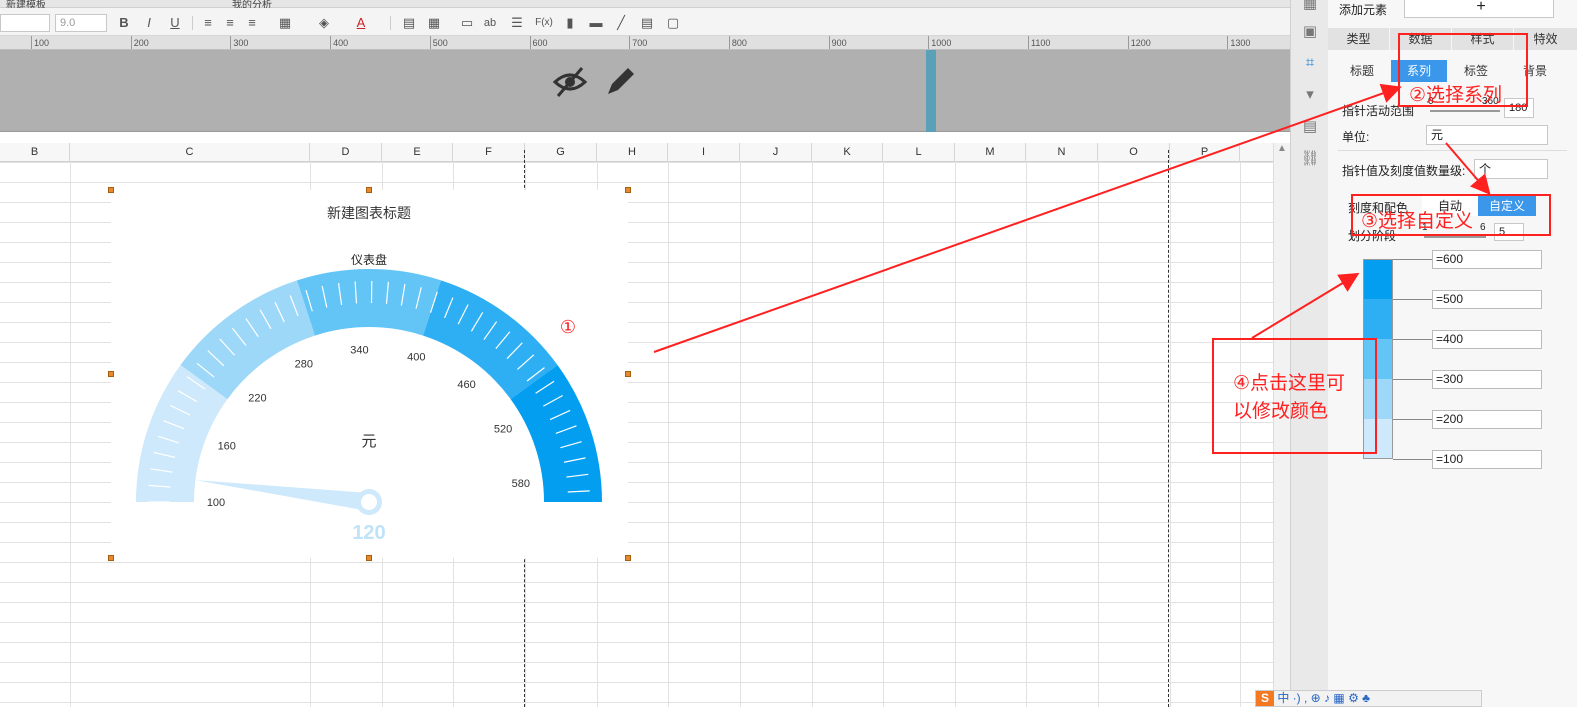 Image resolution: width=1577 pixels, height=707 pixels. Describe the element at coordinates (1310, 159) in the screenshot. I see `link-chain-icon: ⛓` at that location.